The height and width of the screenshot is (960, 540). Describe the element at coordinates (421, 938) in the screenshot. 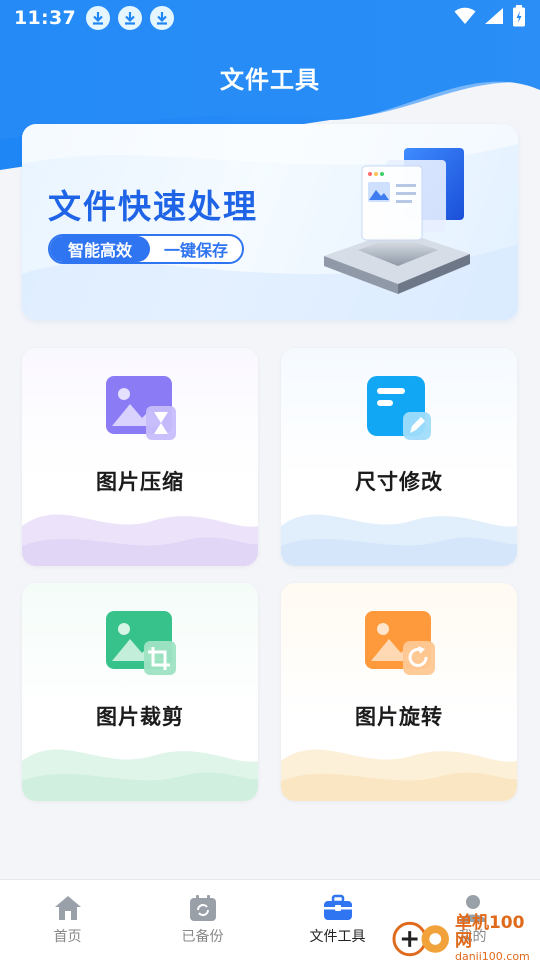

I see `watermark-logo-icon` at that location.